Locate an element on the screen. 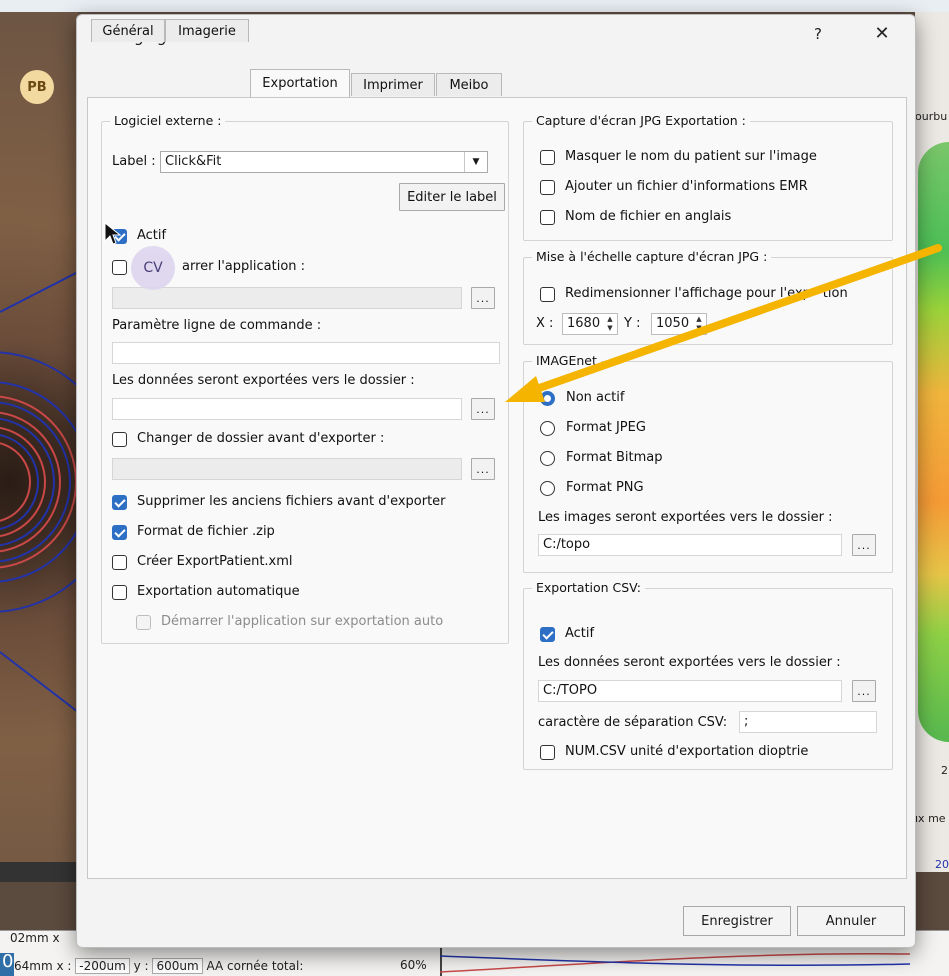 The width and height of the screenshot is (949, 976). radio-jpeg is located at coordinates (547, 428).